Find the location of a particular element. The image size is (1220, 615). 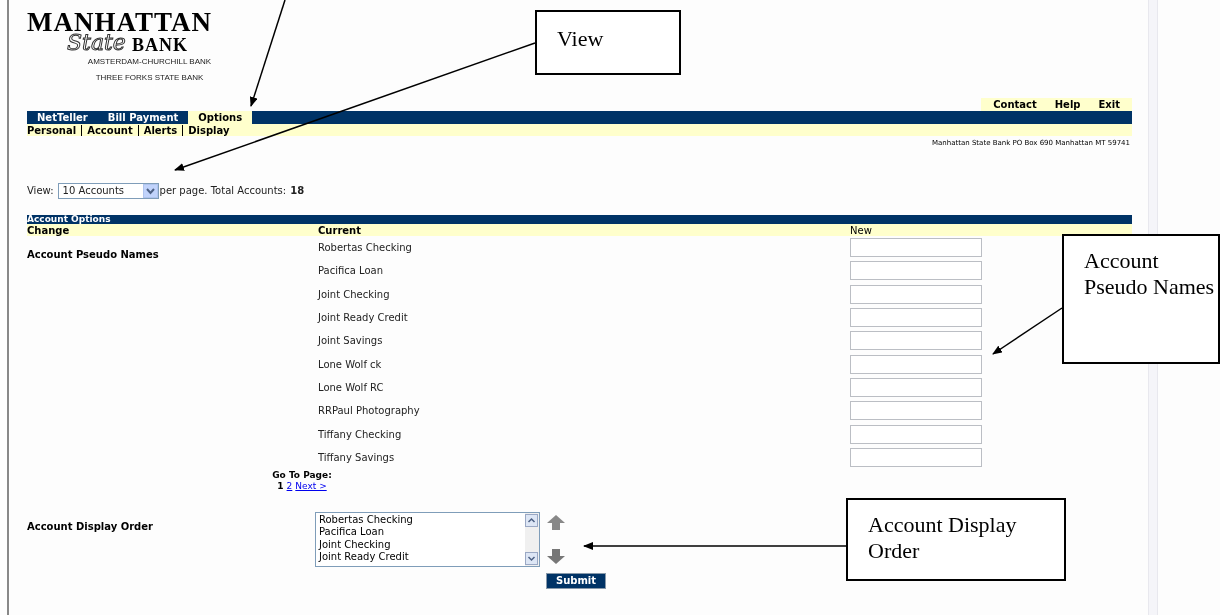

annotation-callout: View is located at coordinates (608, 42).